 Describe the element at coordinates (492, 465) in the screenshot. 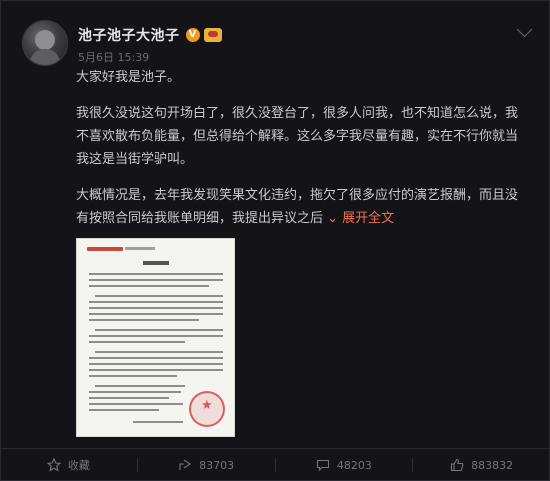

I see `like-count: 883832` at that location.